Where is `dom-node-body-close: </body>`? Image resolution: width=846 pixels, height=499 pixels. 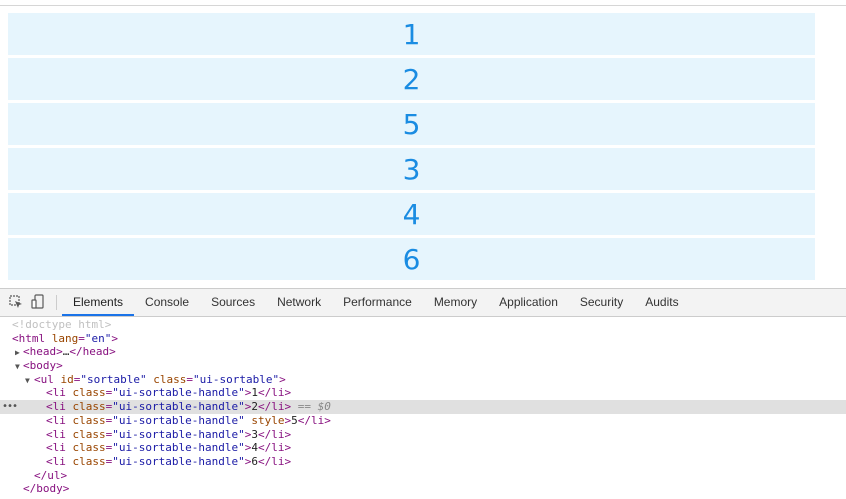 dom-node-body-close: </body> is located at coordinates (423, 489).